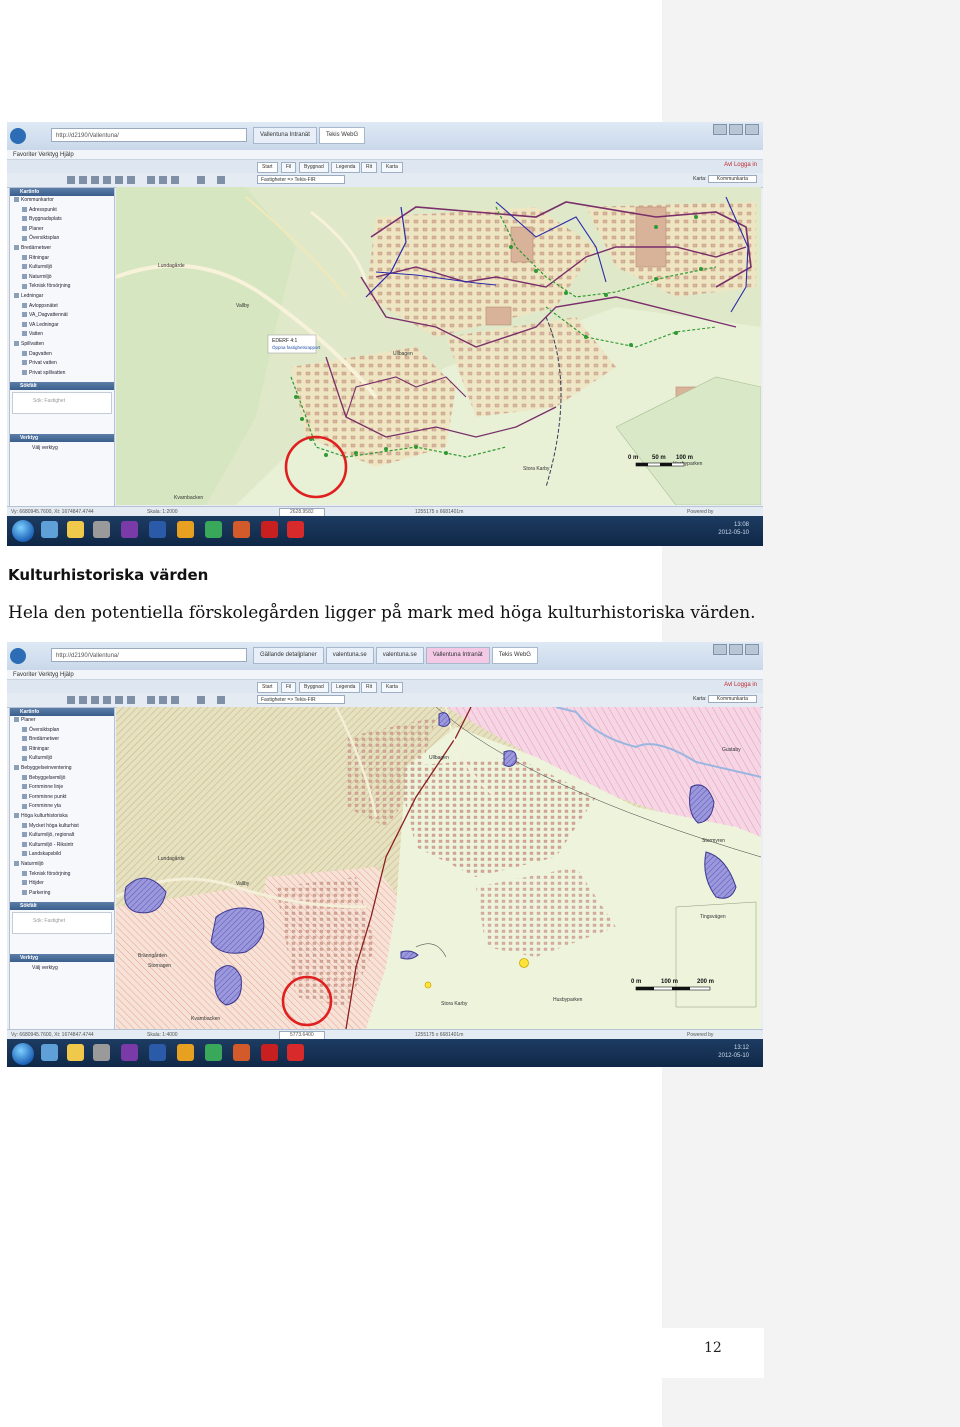  Describe the element at coordinates (720, 649) in the screenshot. I see `minimize-icon` at that location.